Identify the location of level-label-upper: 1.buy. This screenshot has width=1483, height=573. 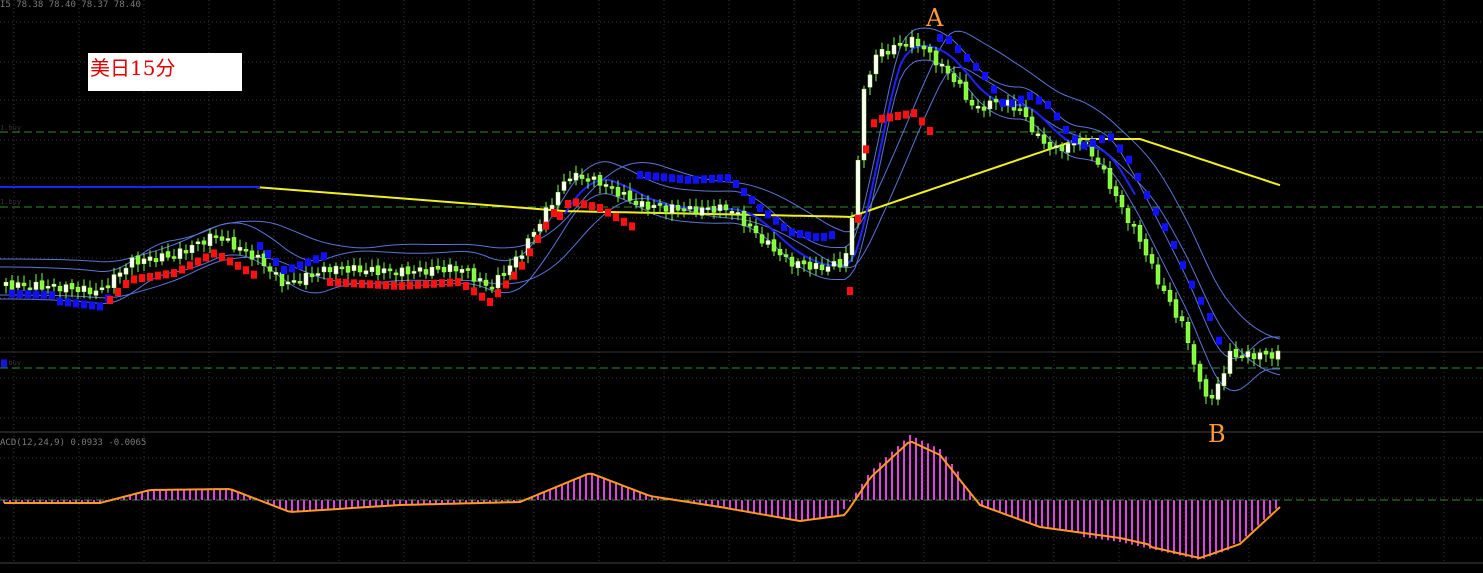
(11, 128).